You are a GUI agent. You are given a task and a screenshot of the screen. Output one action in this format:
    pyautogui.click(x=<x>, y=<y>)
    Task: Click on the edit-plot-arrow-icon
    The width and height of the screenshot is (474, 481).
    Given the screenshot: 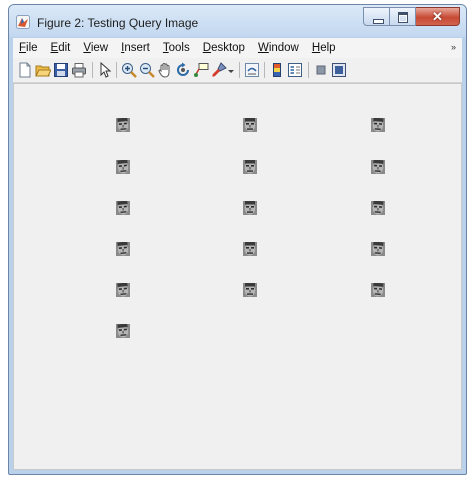 What is the action you would take?
    pyautogui.click(x=105, y=70)
    